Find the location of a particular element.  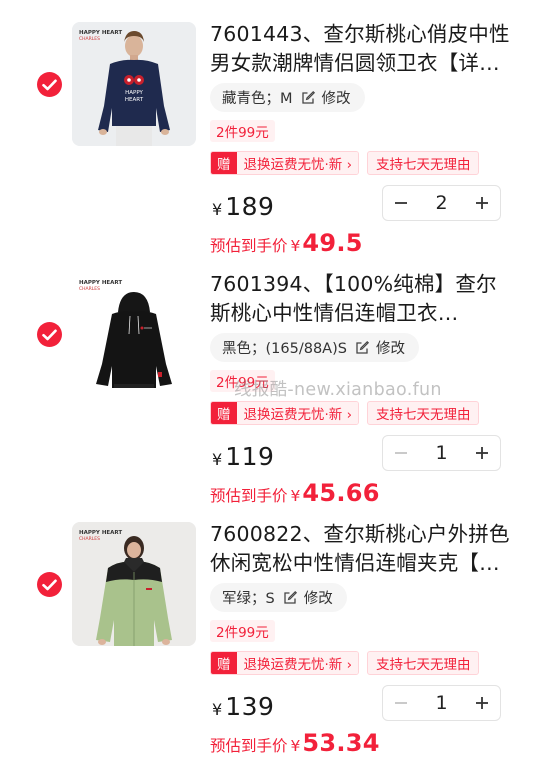

svg-text: HEART is located at coordinates (134, 100).